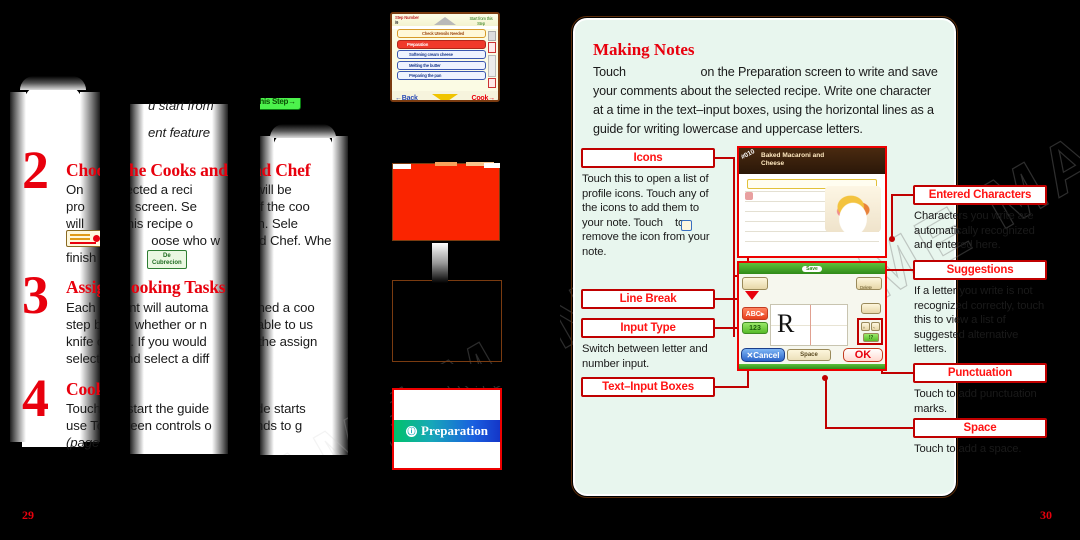 The image size is (1080, 540). Describe the element at coordinates (755, 283) in the screenshot. I see `icons-button` at that location.